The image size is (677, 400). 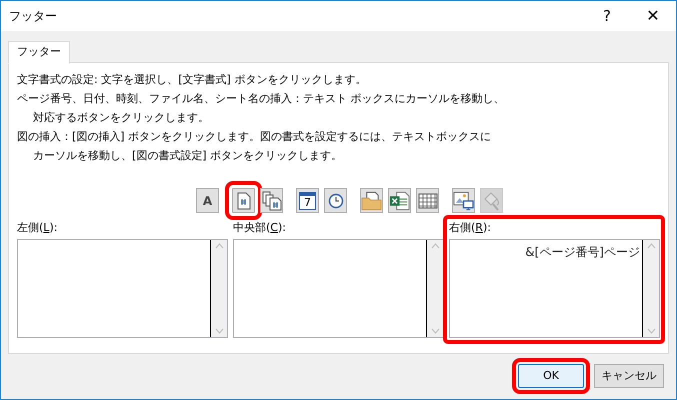 I want to click on field-label: 左側(L):, so click(x=37, y=228).